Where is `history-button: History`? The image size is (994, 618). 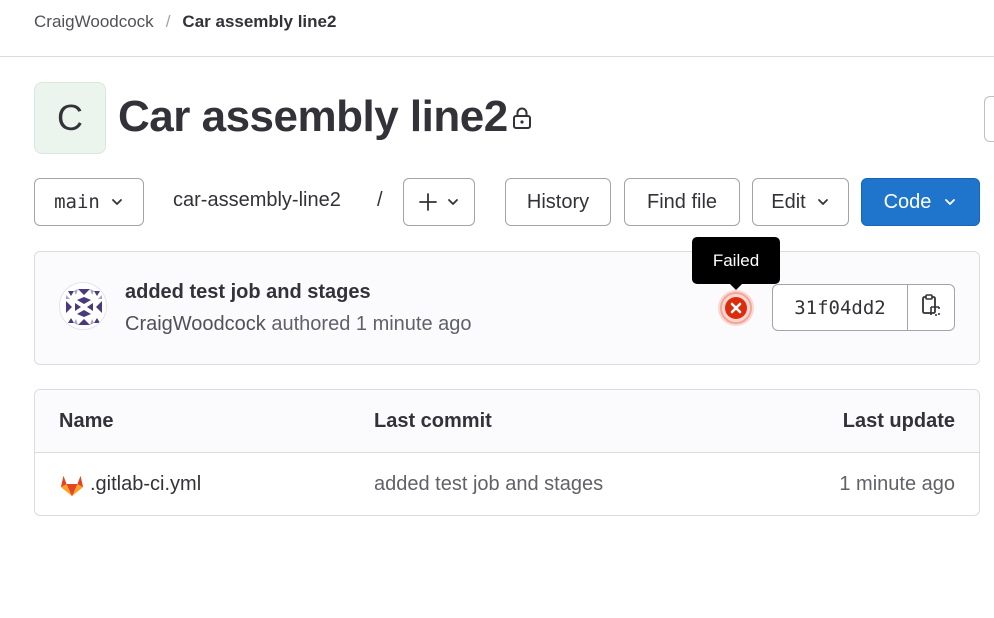 history-button: History is located at coordinates (558, 202).